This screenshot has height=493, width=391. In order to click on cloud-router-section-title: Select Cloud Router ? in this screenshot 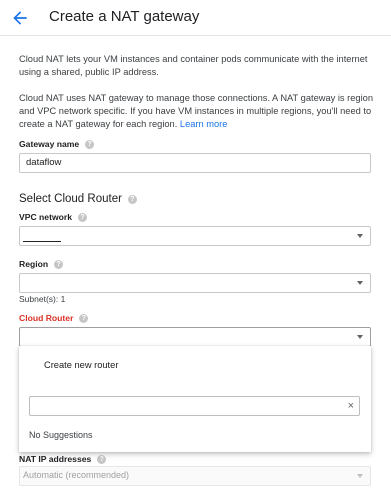, I will do `click(78, 199)`.